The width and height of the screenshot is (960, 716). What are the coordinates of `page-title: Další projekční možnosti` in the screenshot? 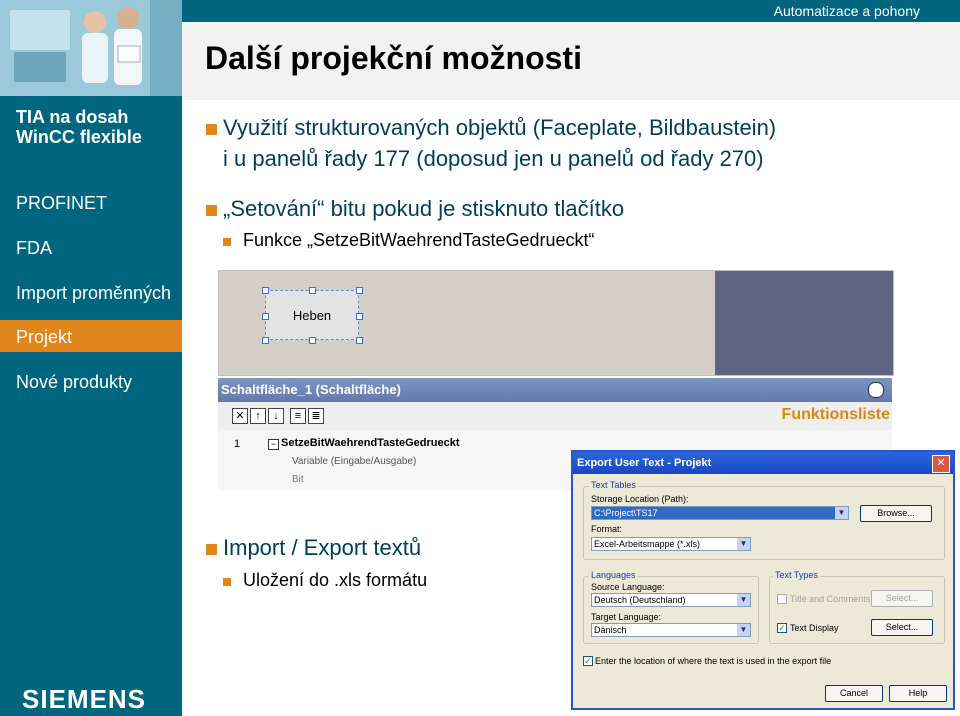 It's located at (393, 58).